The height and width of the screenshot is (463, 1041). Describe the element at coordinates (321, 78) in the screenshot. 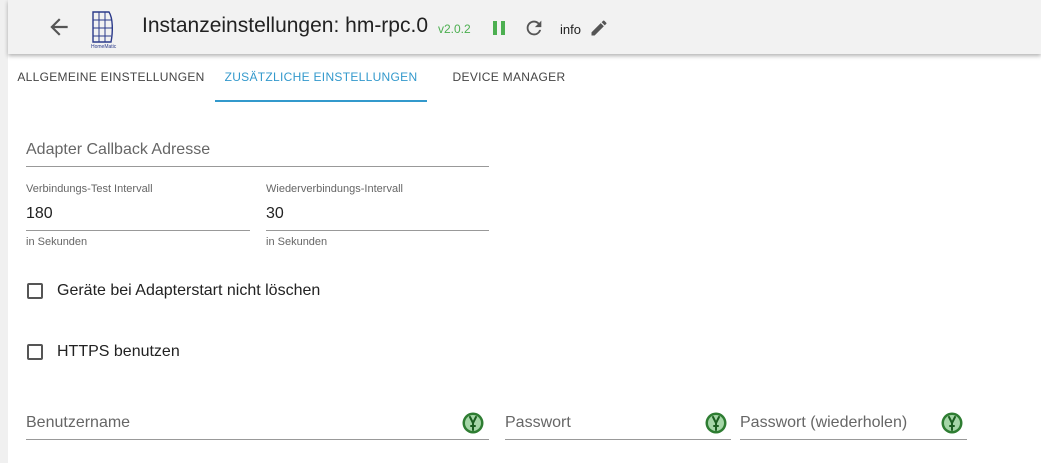

I see `tab-additional-settings: ZUSÄTZLICHE EINSTELLUNGEN` at that location.